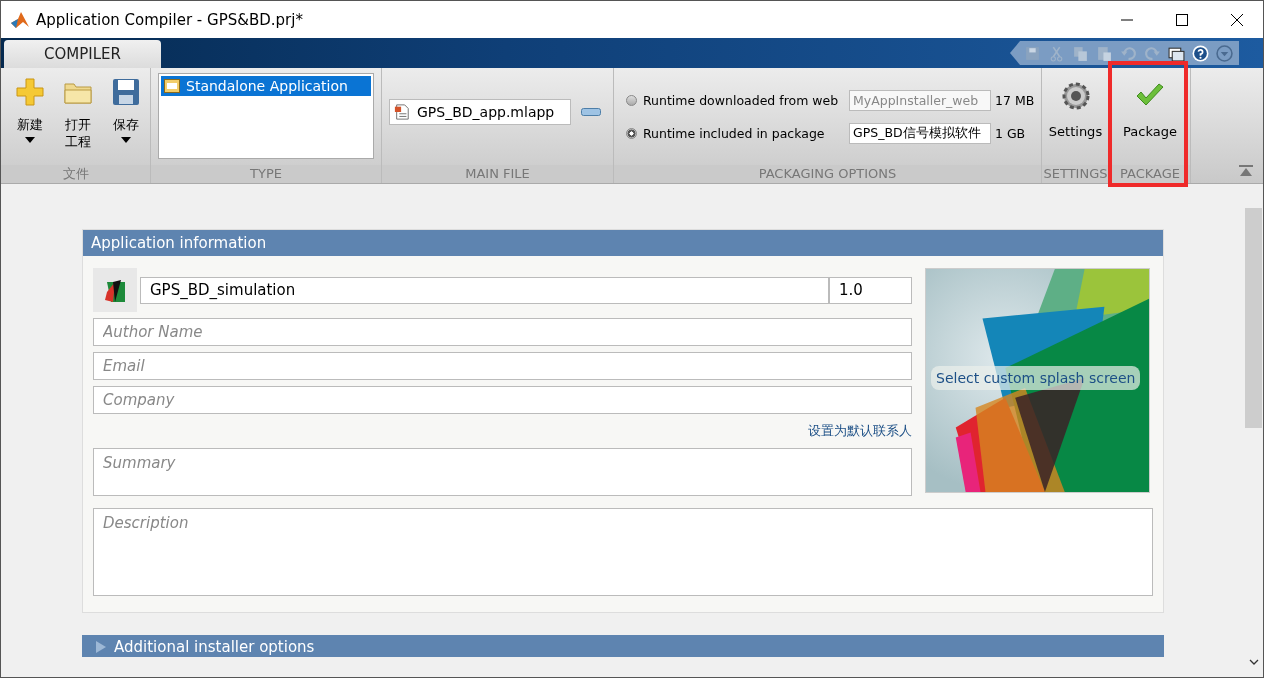 The width and height of the screenshot is (1264, 678). Describe the element at coordinates (860, 431) in the screenshot. I see `default-contact-link: 设置为默认联系人` at that location.